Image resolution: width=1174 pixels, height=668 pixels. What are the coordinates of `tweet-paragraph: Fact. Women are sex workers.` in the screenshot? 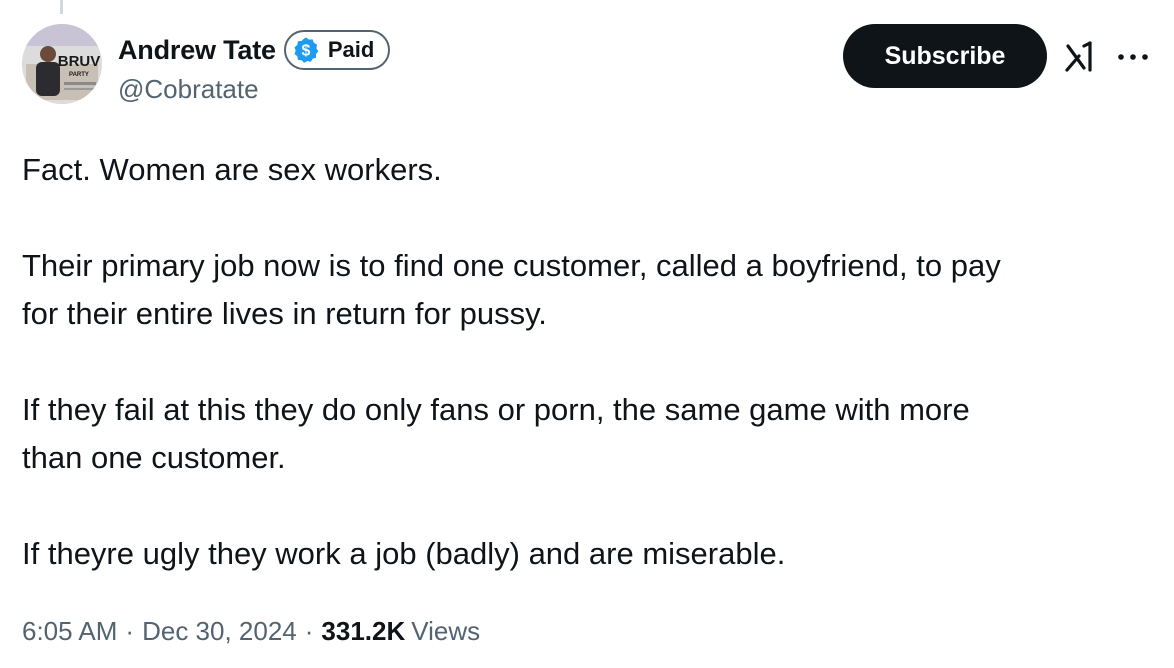 It's located at (232, 169).